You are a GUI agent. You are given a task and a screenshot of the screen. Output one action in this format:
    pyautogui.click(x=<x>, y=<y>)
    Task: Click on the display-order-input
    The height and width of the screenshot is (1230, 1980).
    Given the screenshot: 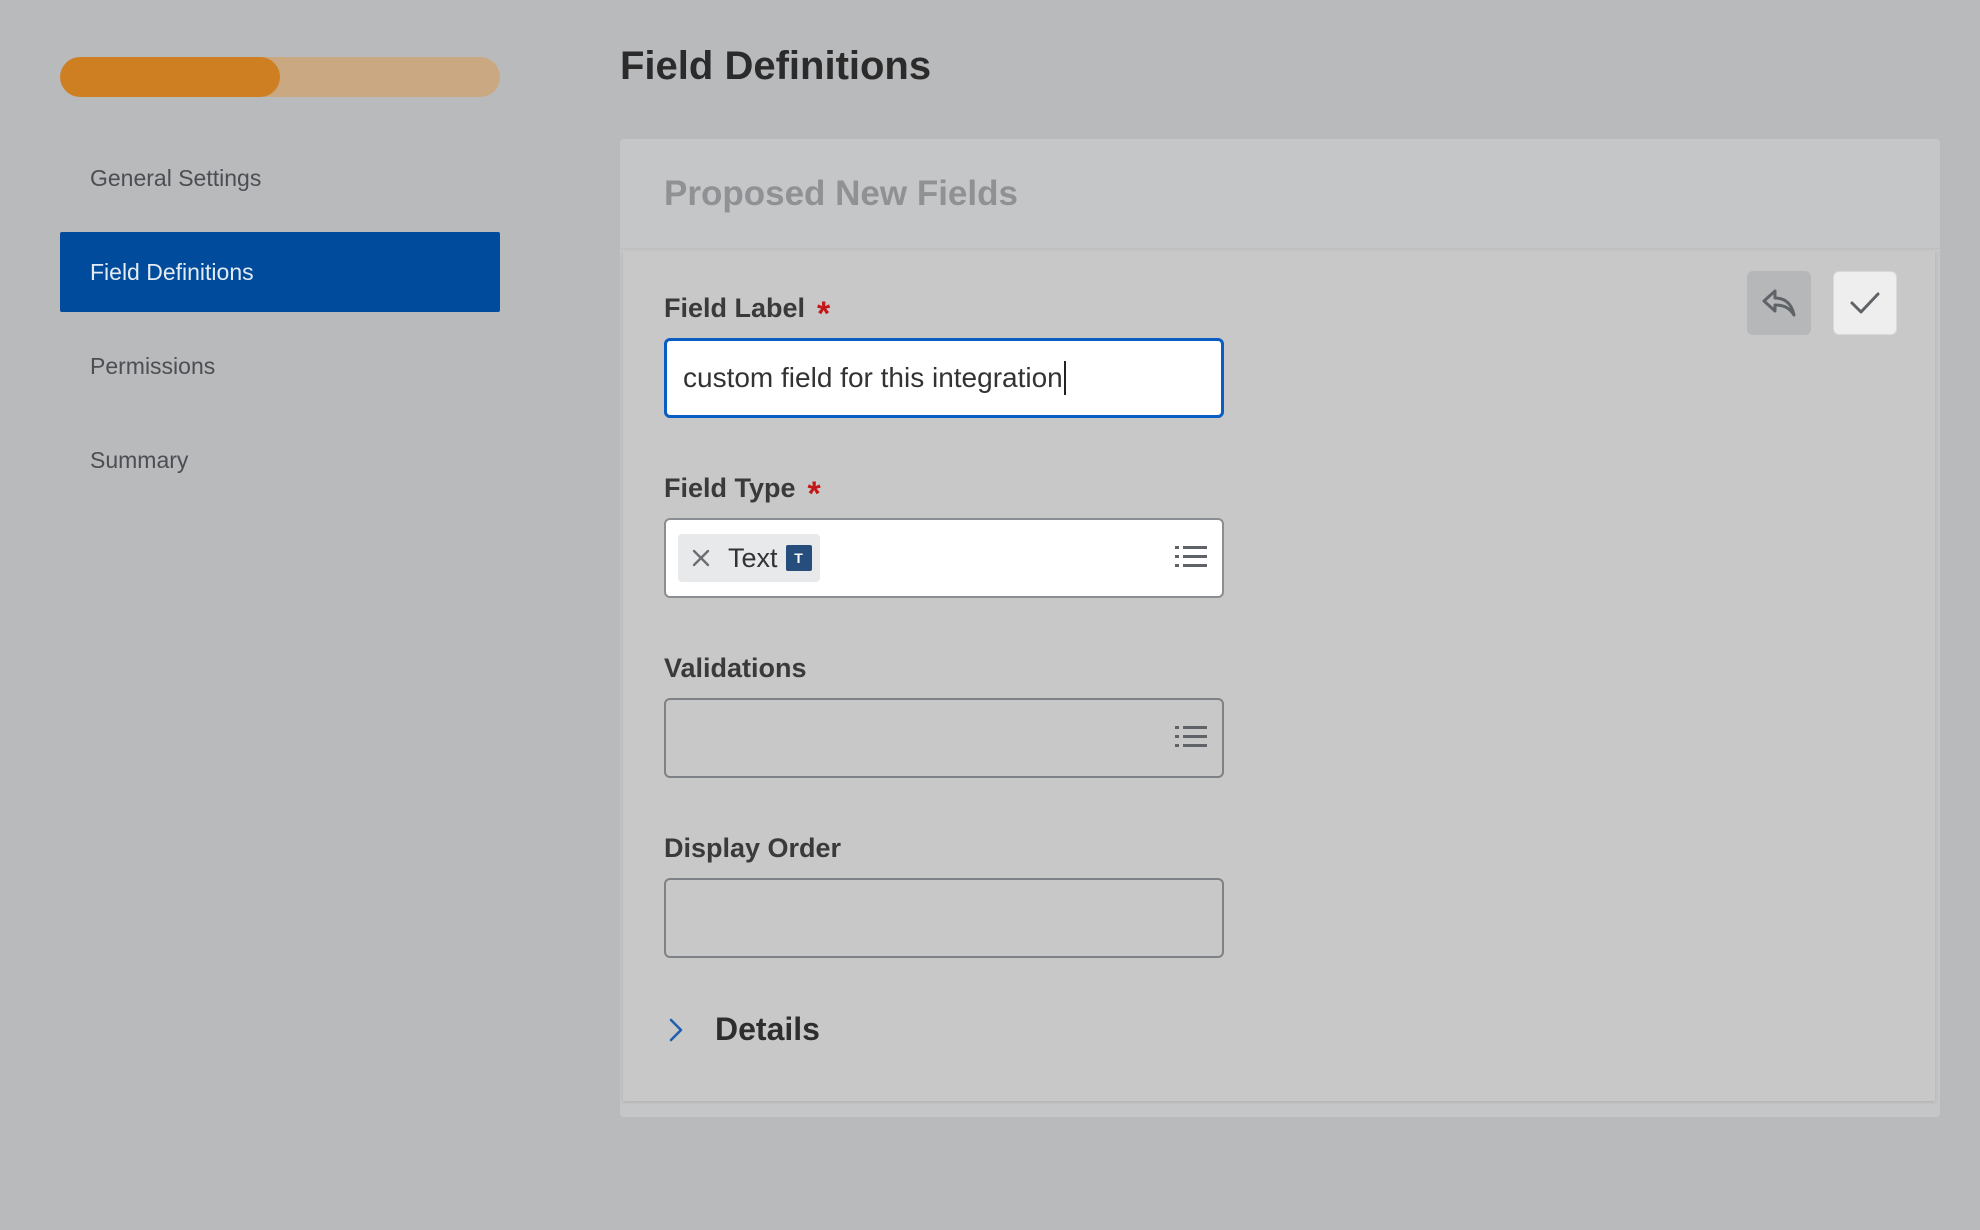 What is the action you would take?
    pyautogui.click(x=944, y=918)
    